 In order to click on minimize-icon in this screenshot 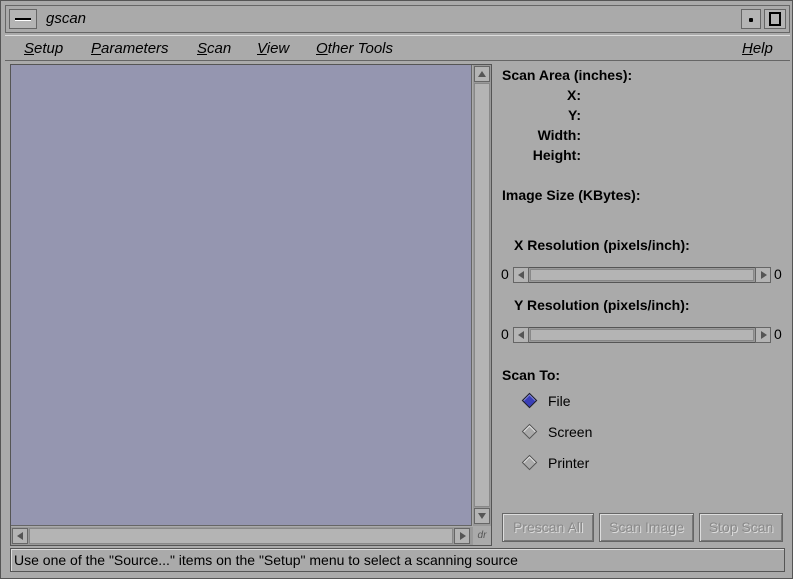, I will do `click(751, 20)`.